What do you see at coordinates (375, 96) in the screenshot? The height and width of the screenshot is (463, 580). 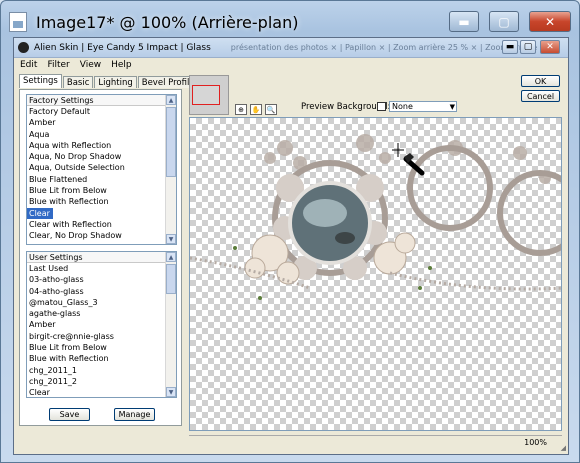 I see `preview-toolbar: ⊕ ✋ 🔍 Preview Background: None ▼` at bounding box center [375, 96].